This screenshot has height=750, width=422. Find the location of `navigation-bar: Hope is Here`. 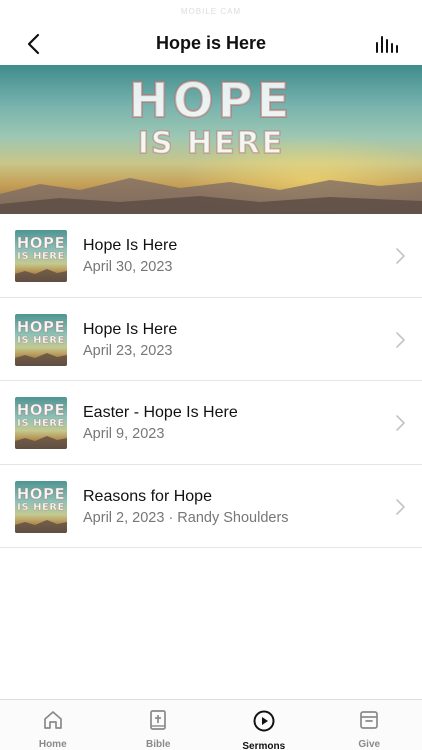

navigation-bar: Hope is Here is located at coordinates (211, 43).